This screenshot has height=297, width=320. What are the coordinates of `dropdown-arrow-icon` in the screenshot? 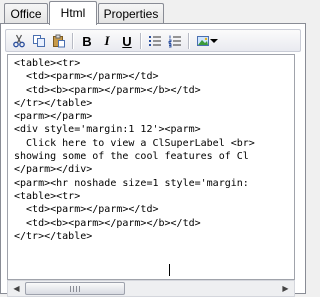 It's located at (214, 41).